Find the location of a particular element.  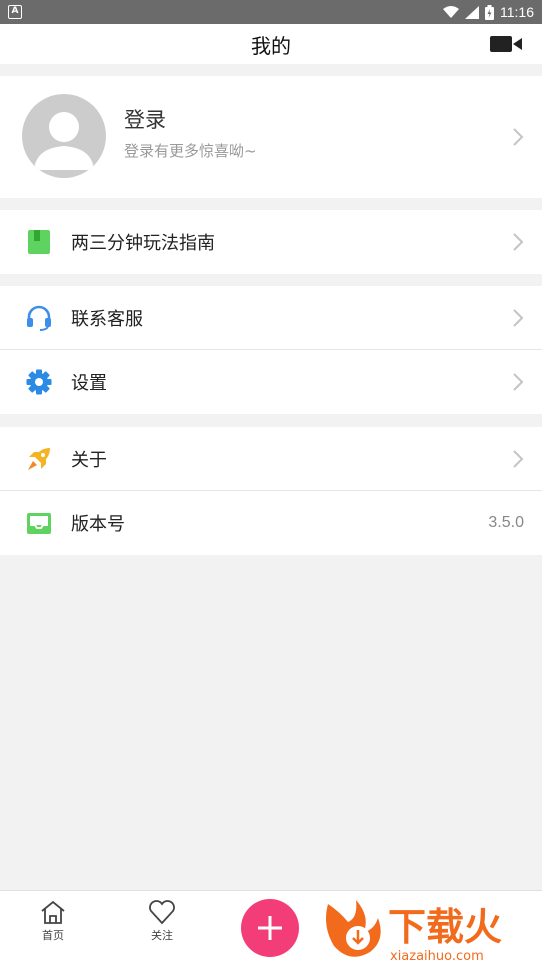

menu-item-guide: 两三分钟玩法指南 is located at coordinates (271, 242).